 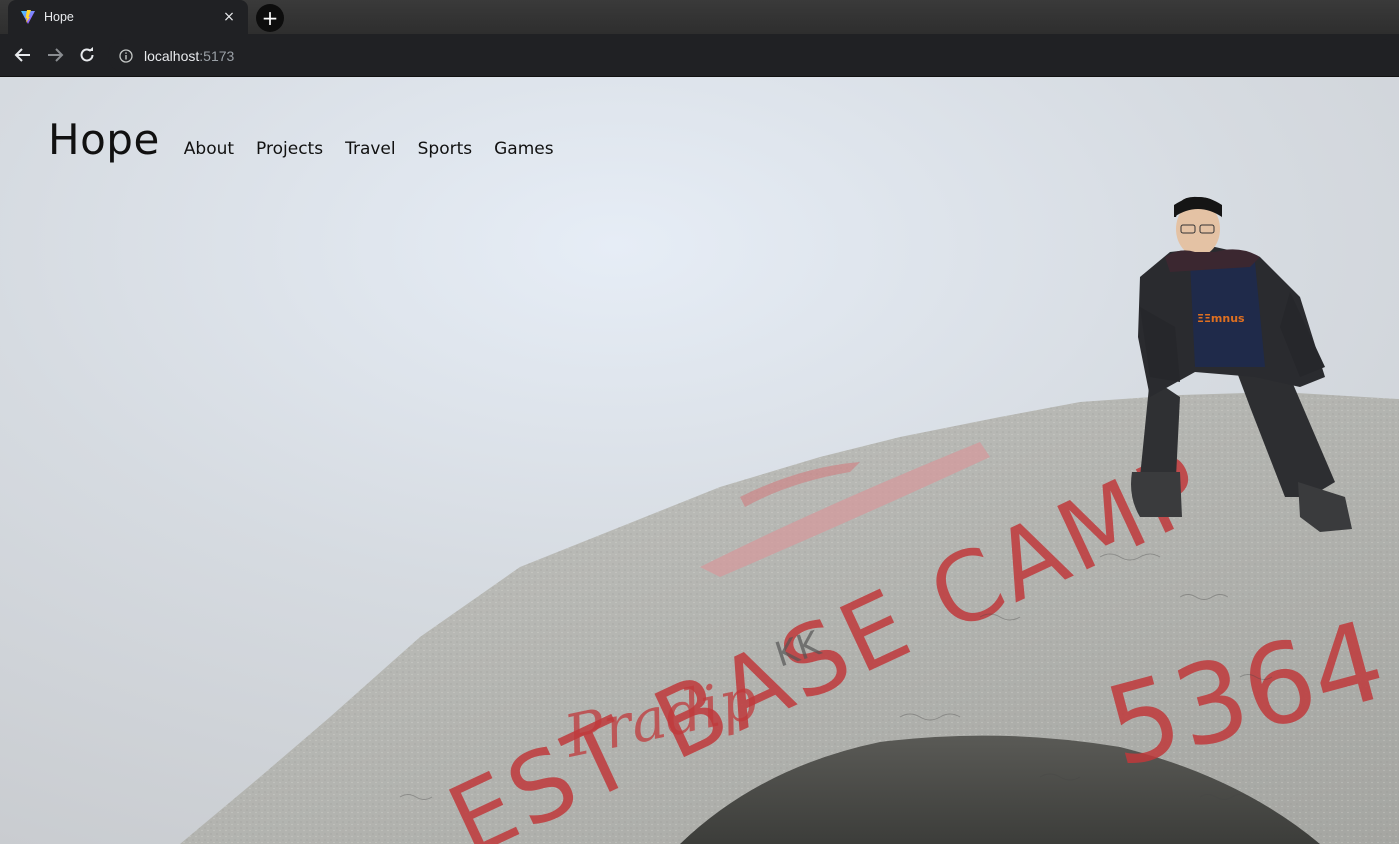 I want to click on url-host: localhost, so click(x=172, y=55).